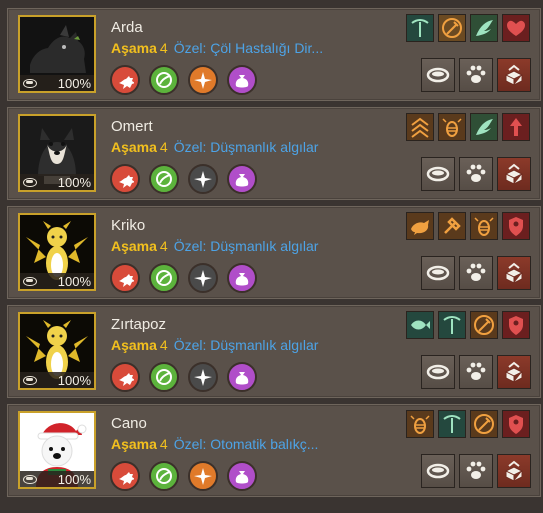  What do you see at coordinates (420, 325) in the screenshot?
I see `fish-icon` at bounding box center [420, 325].